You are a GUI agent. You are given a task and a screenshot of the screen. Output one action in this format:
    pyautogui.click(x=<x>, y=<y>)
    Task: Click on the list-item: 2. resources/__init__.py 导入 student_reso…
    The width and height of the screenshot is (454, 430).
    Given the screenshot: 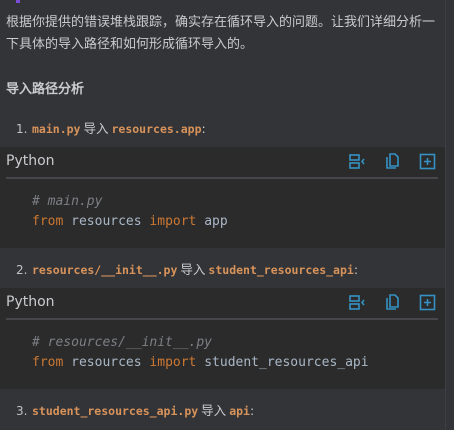 What is the action you would take?
    pyautogui.click(x=187, y=268)
    